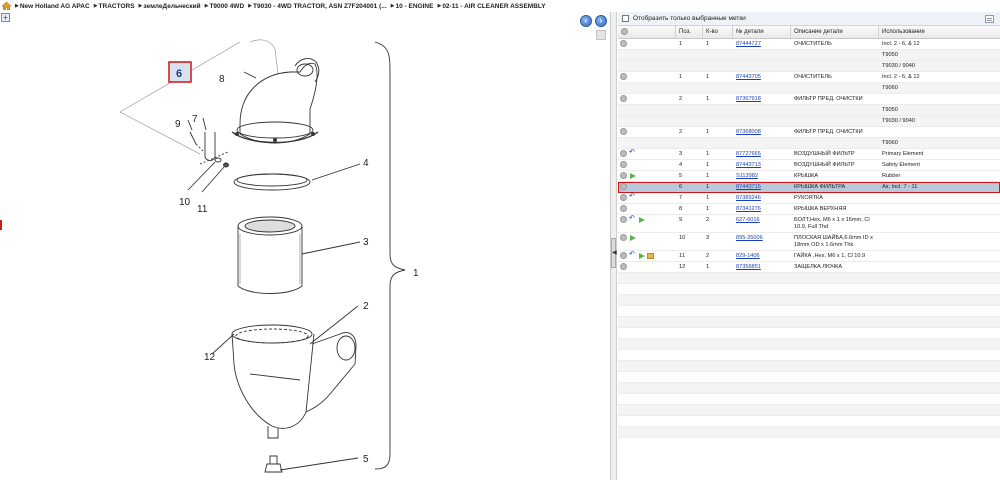 The height and width of the screenshot is (480, 1000). What do you see at coordinates (222, 79) in the screenshot?
I see `callout-8: 8` at bounding box center [222, 79].